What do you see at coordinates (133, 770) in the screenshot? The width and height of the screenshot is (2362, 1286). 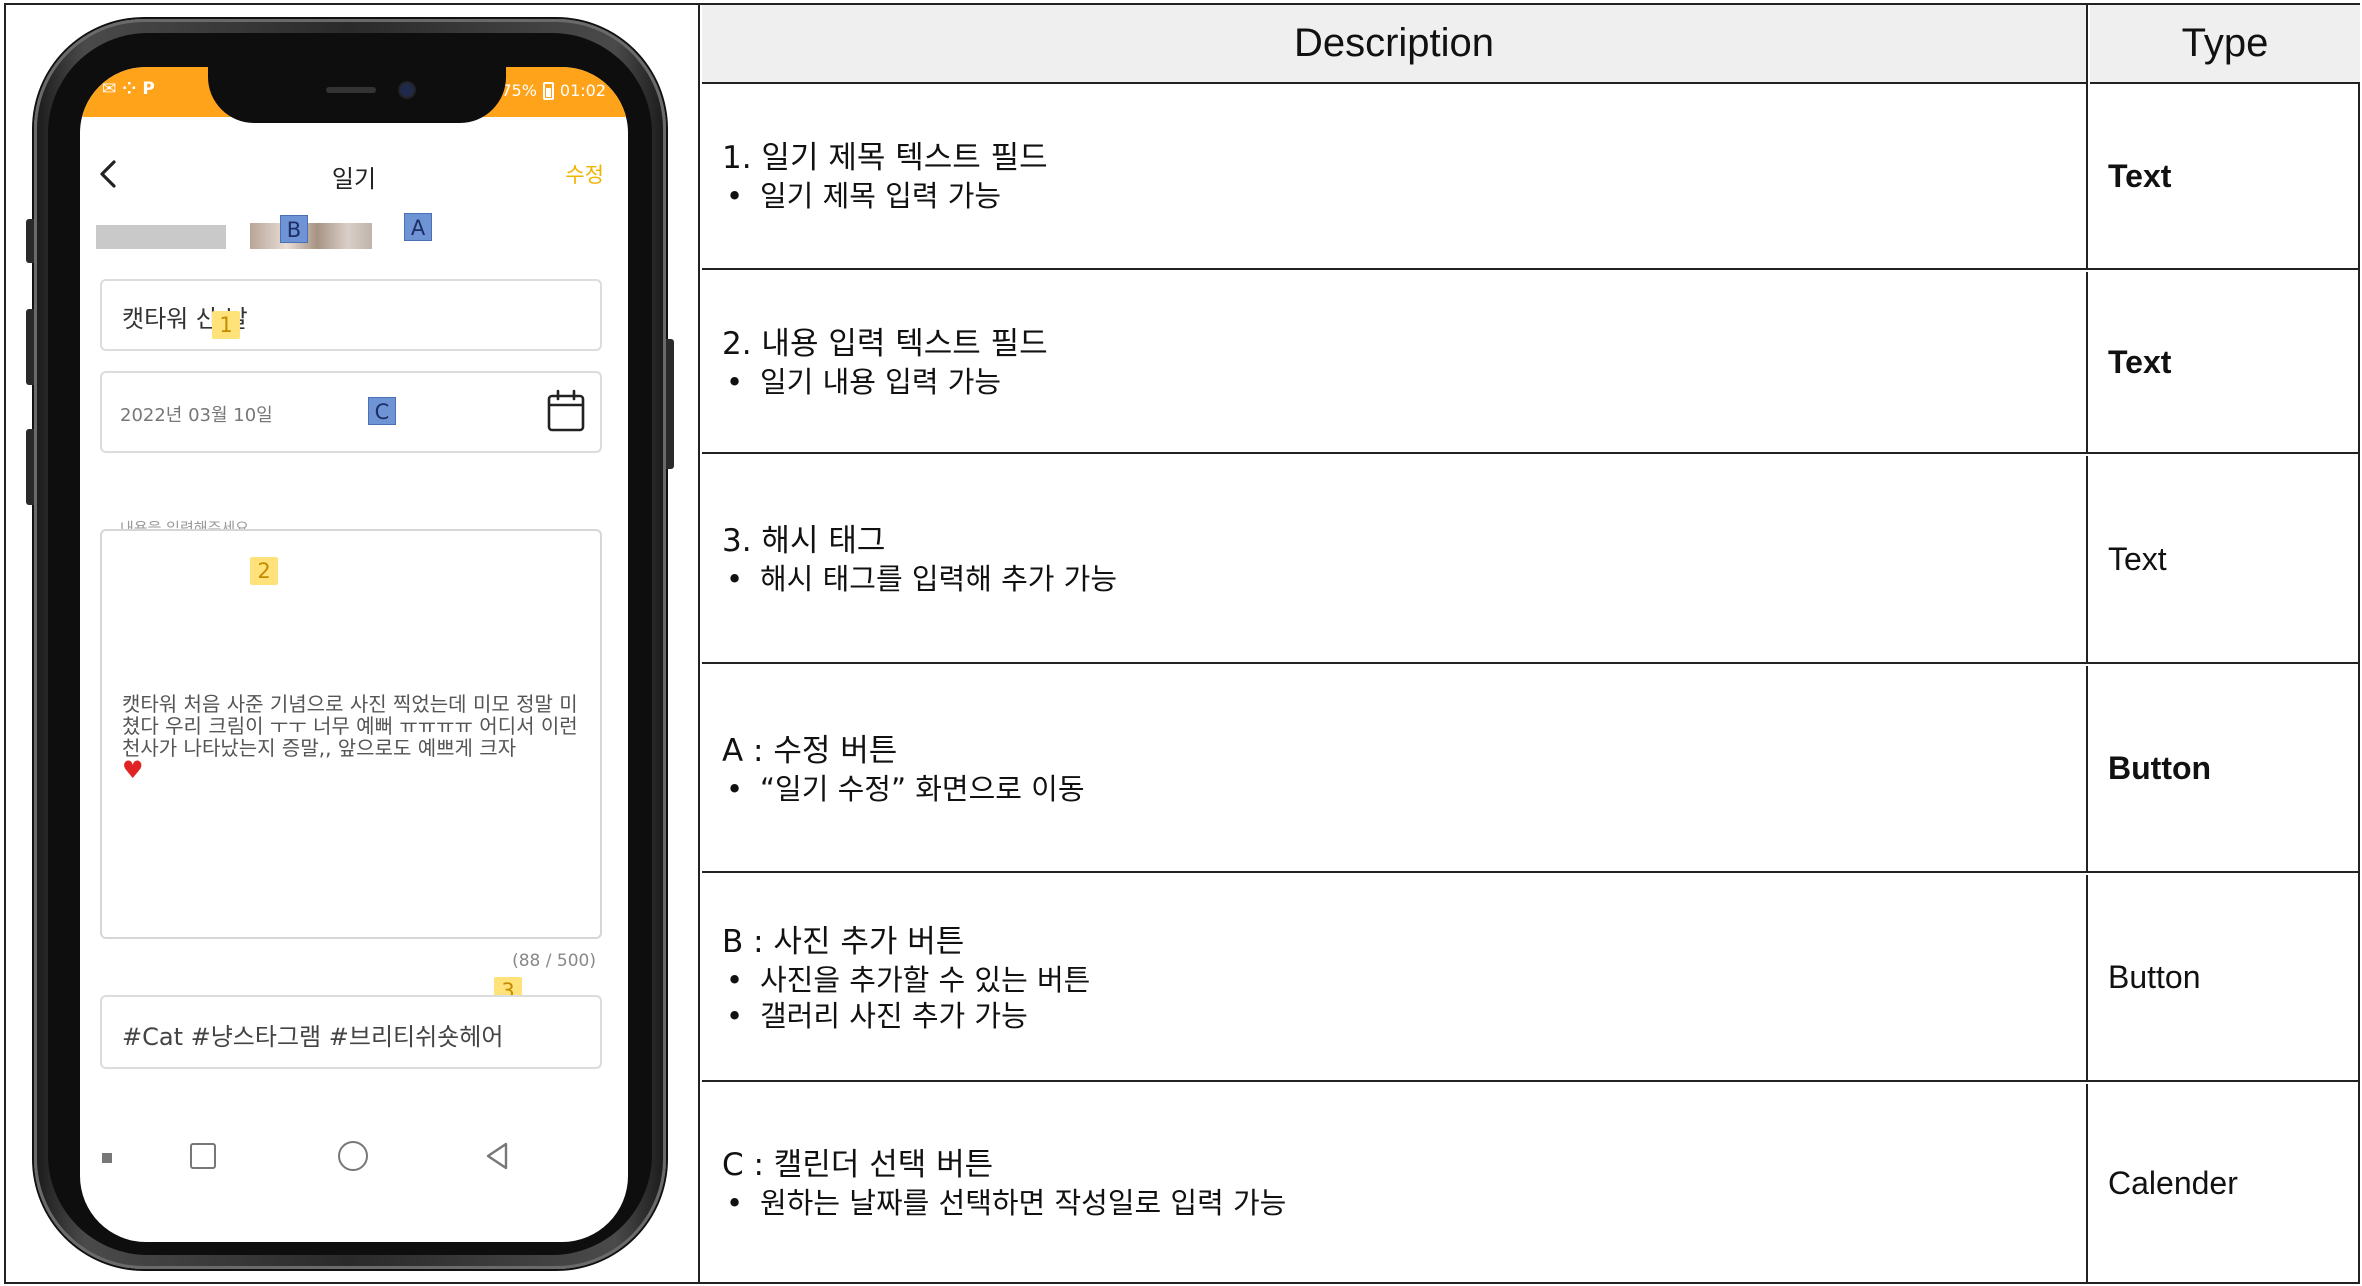 I see `heart-emoji: ♥` at bounding box center [133, 770].